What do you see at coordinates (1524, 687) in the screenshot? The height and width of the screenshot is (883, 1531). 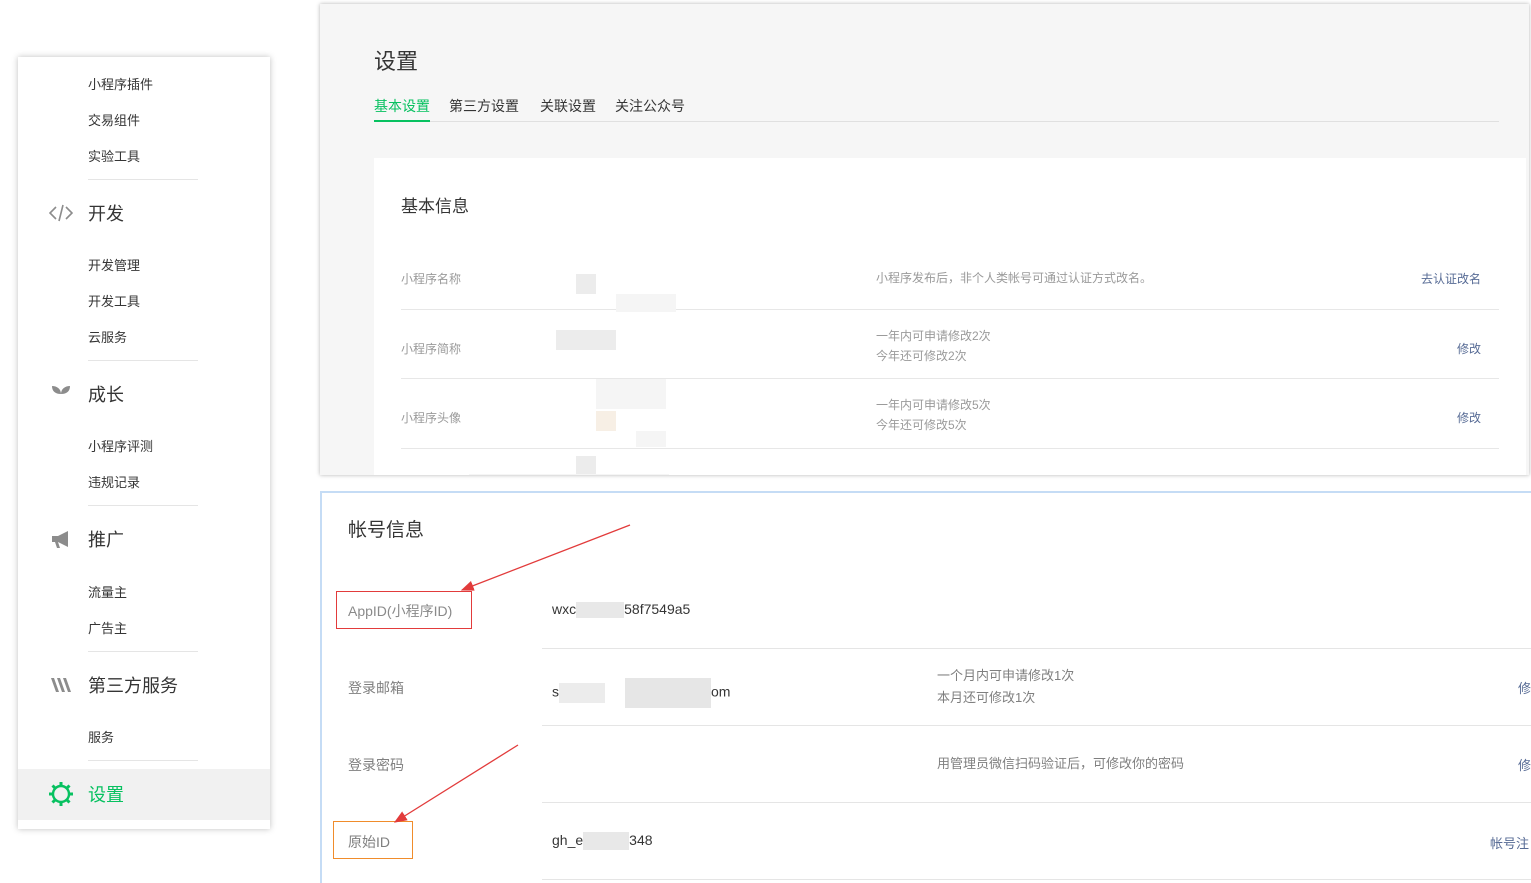 I see `edit-email-link: 修` at bounding box center [1524, 687].